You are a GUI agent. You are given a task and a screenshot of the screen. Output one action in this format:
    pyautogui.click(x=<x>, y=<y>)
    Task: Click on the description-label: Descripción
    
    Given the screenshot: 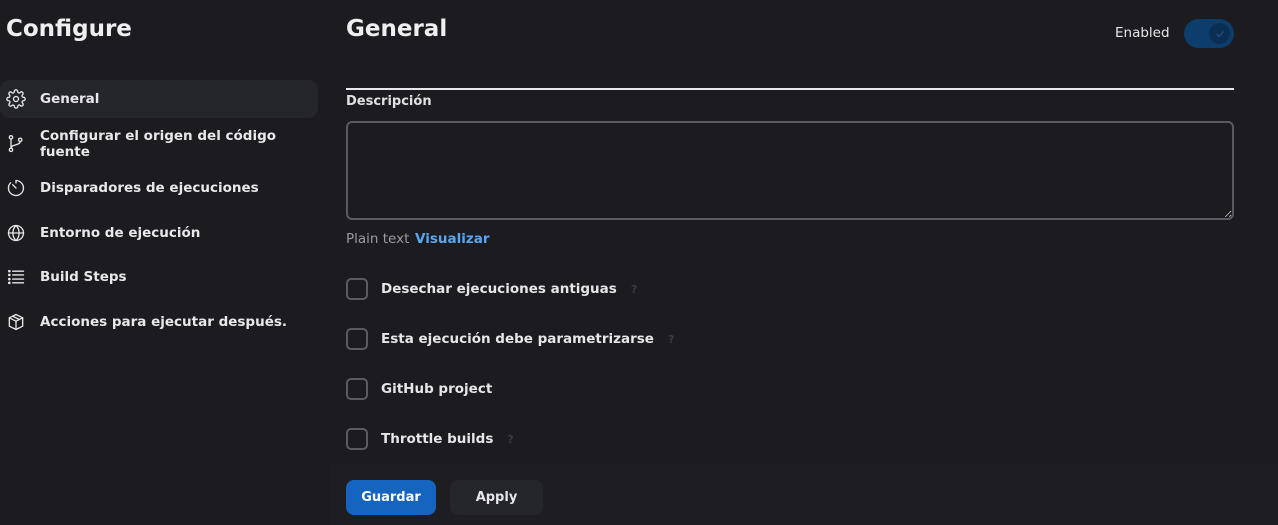 What is the action you would take?
    pyautogui.click(x=389, y=101)
    